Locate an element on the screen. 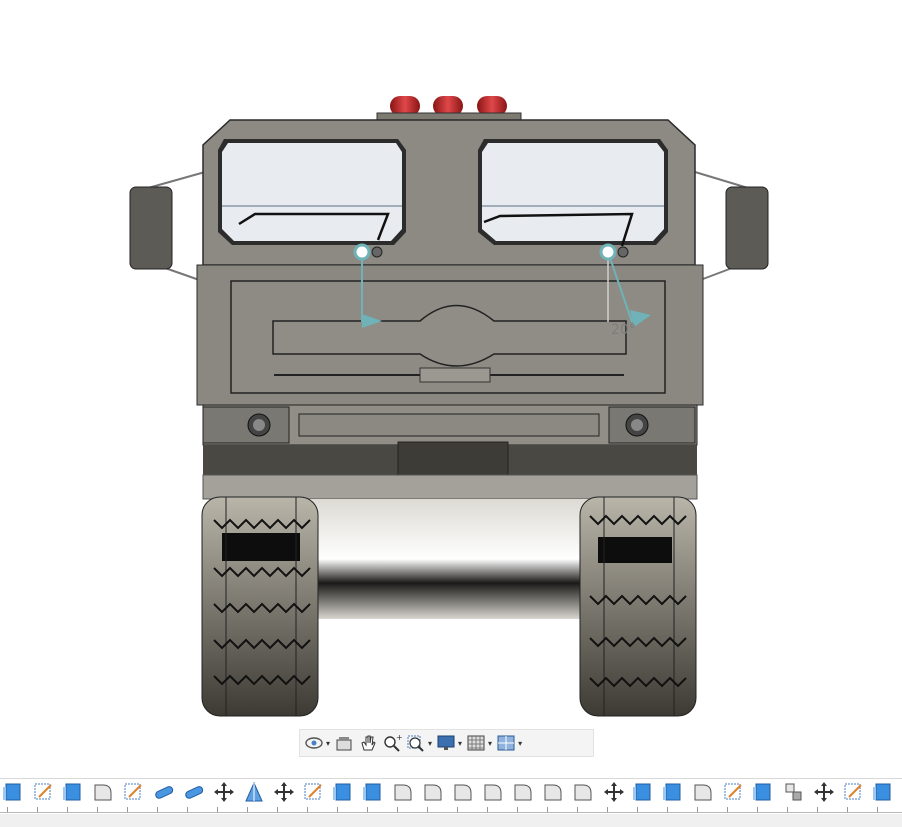 The height and width of the screenshot is (827, 902). fit-button: ▾ is located at coordinates (419, 743).